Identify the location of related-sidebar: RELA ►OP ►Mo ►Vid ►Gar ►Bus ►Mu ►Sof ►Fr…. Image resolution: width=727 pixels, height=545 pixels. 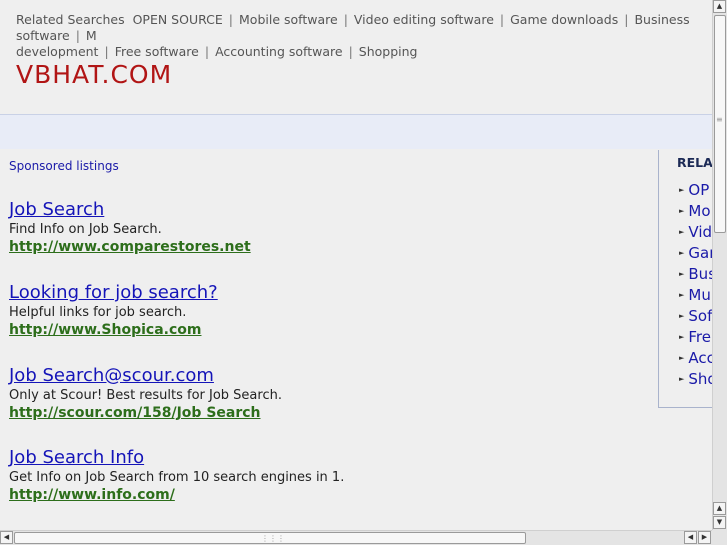
(685, 279).